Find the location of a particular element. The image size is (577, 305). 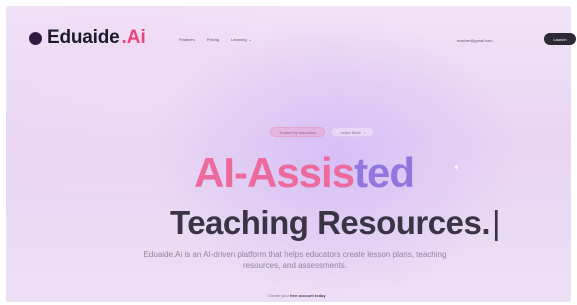

nav-link-learning: Learning ⌄ is located at coordinates (241, 39).